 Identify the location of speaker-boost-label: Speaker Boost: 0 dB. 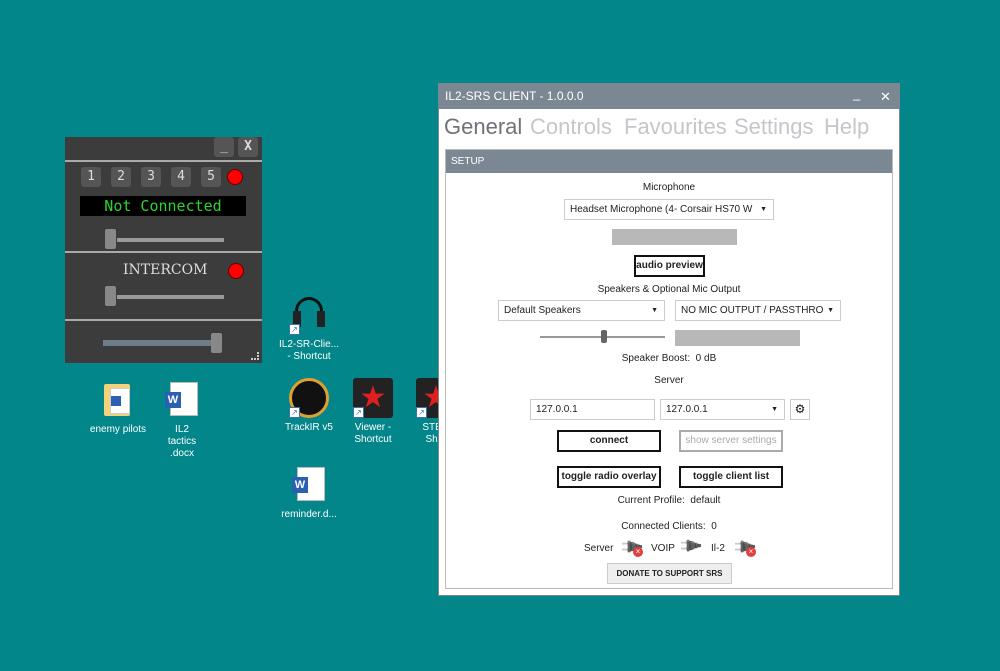
(669, 358).